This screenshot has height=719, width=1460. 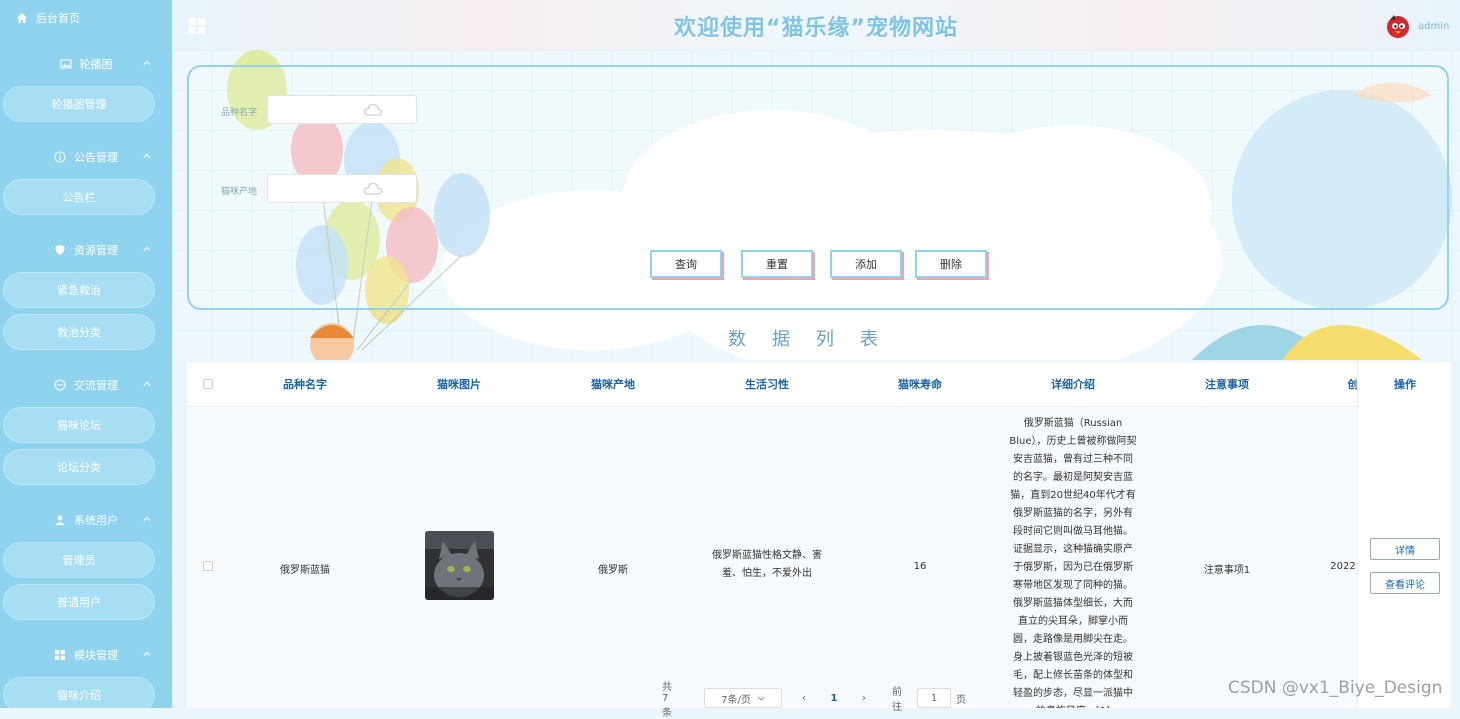 What do you see at coordinates (667, 700) in the screenshot?
I see `total-count: 共 7 条` at bounding box center [667, 700].